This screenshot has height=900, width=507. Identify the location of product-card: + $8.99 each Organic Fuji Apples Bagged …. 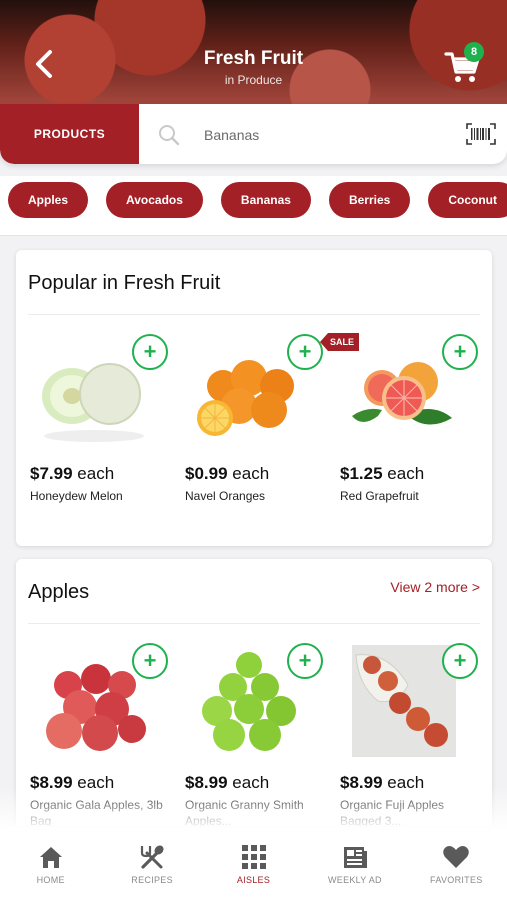
(405, 740).